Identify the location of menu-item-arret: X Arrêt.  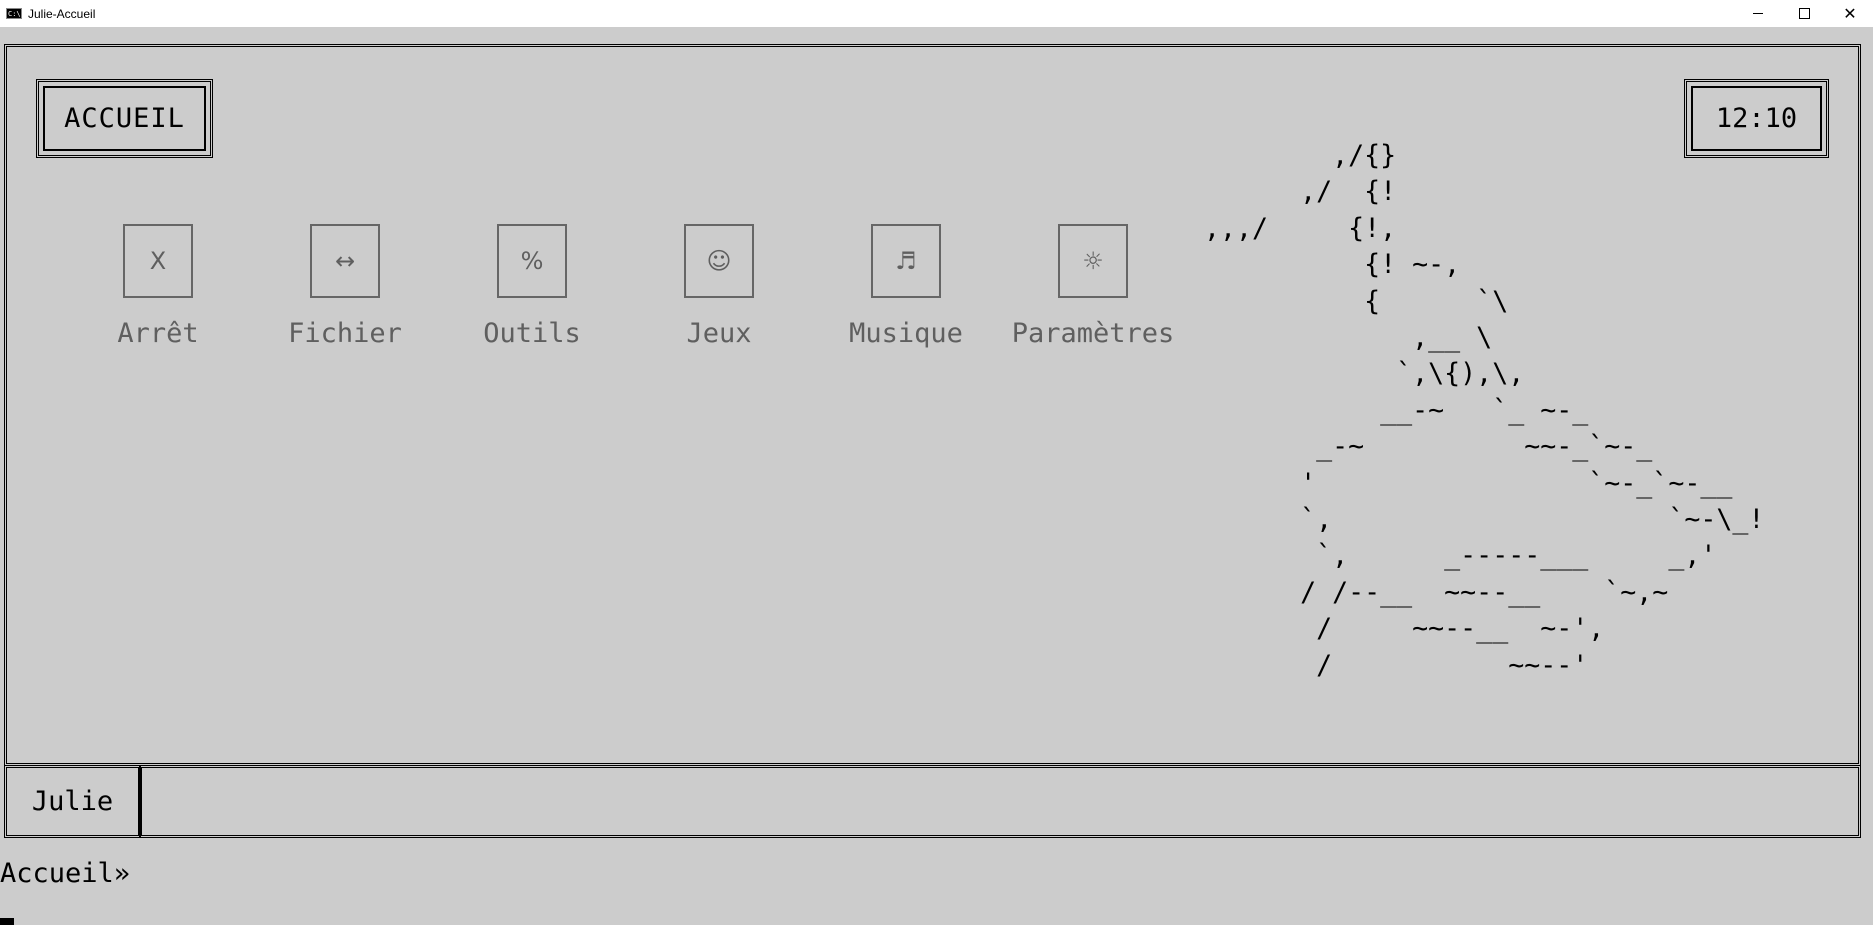
(158, 286).